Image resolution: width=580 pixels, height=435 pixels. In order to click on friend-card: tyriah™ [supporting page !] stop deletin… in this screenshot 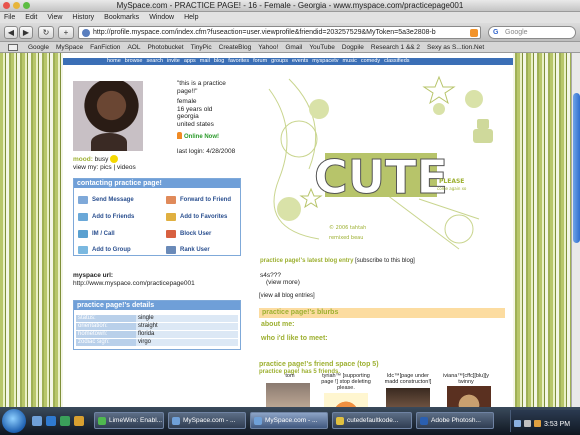, I will do `click(346, 382)`.